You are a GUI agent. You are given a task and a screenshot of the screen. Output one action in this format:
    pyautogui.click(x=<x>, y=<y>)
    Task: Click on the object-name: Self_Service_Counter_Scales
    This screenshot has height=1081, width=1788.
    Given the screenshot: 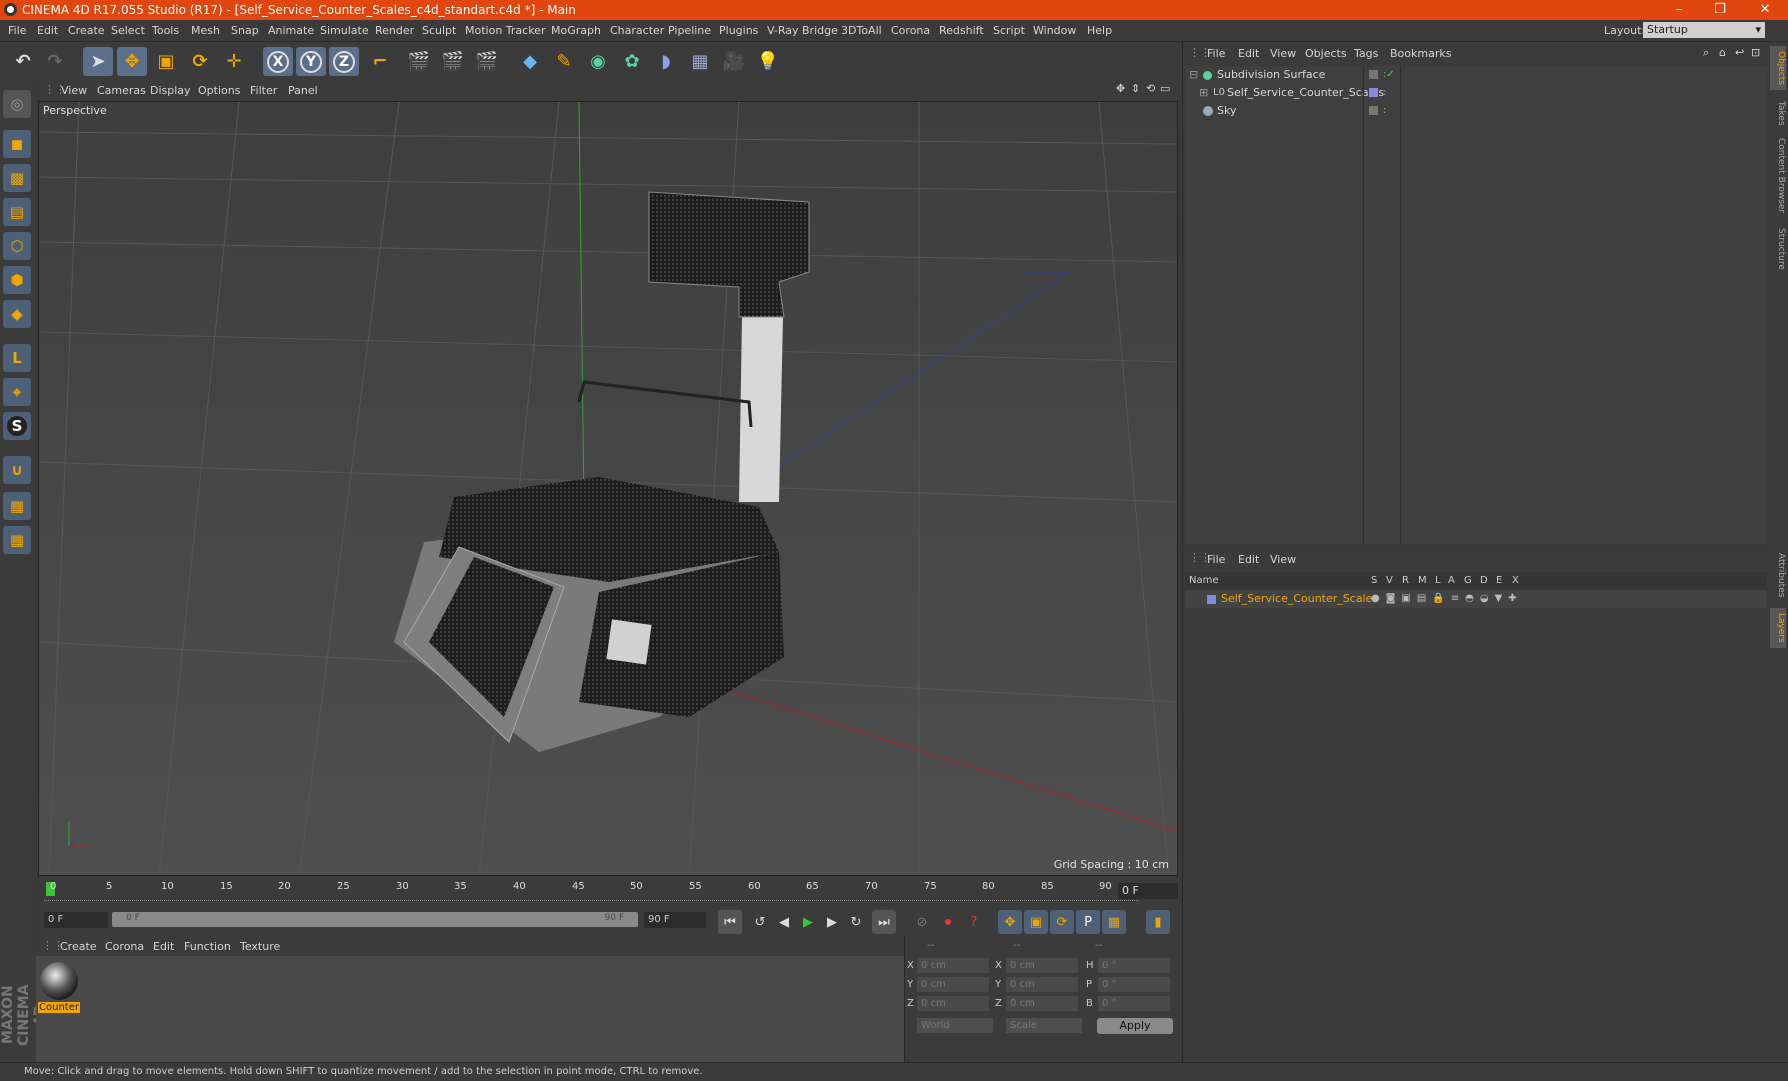 What is the action you would take?
    pyautogui.click(x=1305, y=93)
    